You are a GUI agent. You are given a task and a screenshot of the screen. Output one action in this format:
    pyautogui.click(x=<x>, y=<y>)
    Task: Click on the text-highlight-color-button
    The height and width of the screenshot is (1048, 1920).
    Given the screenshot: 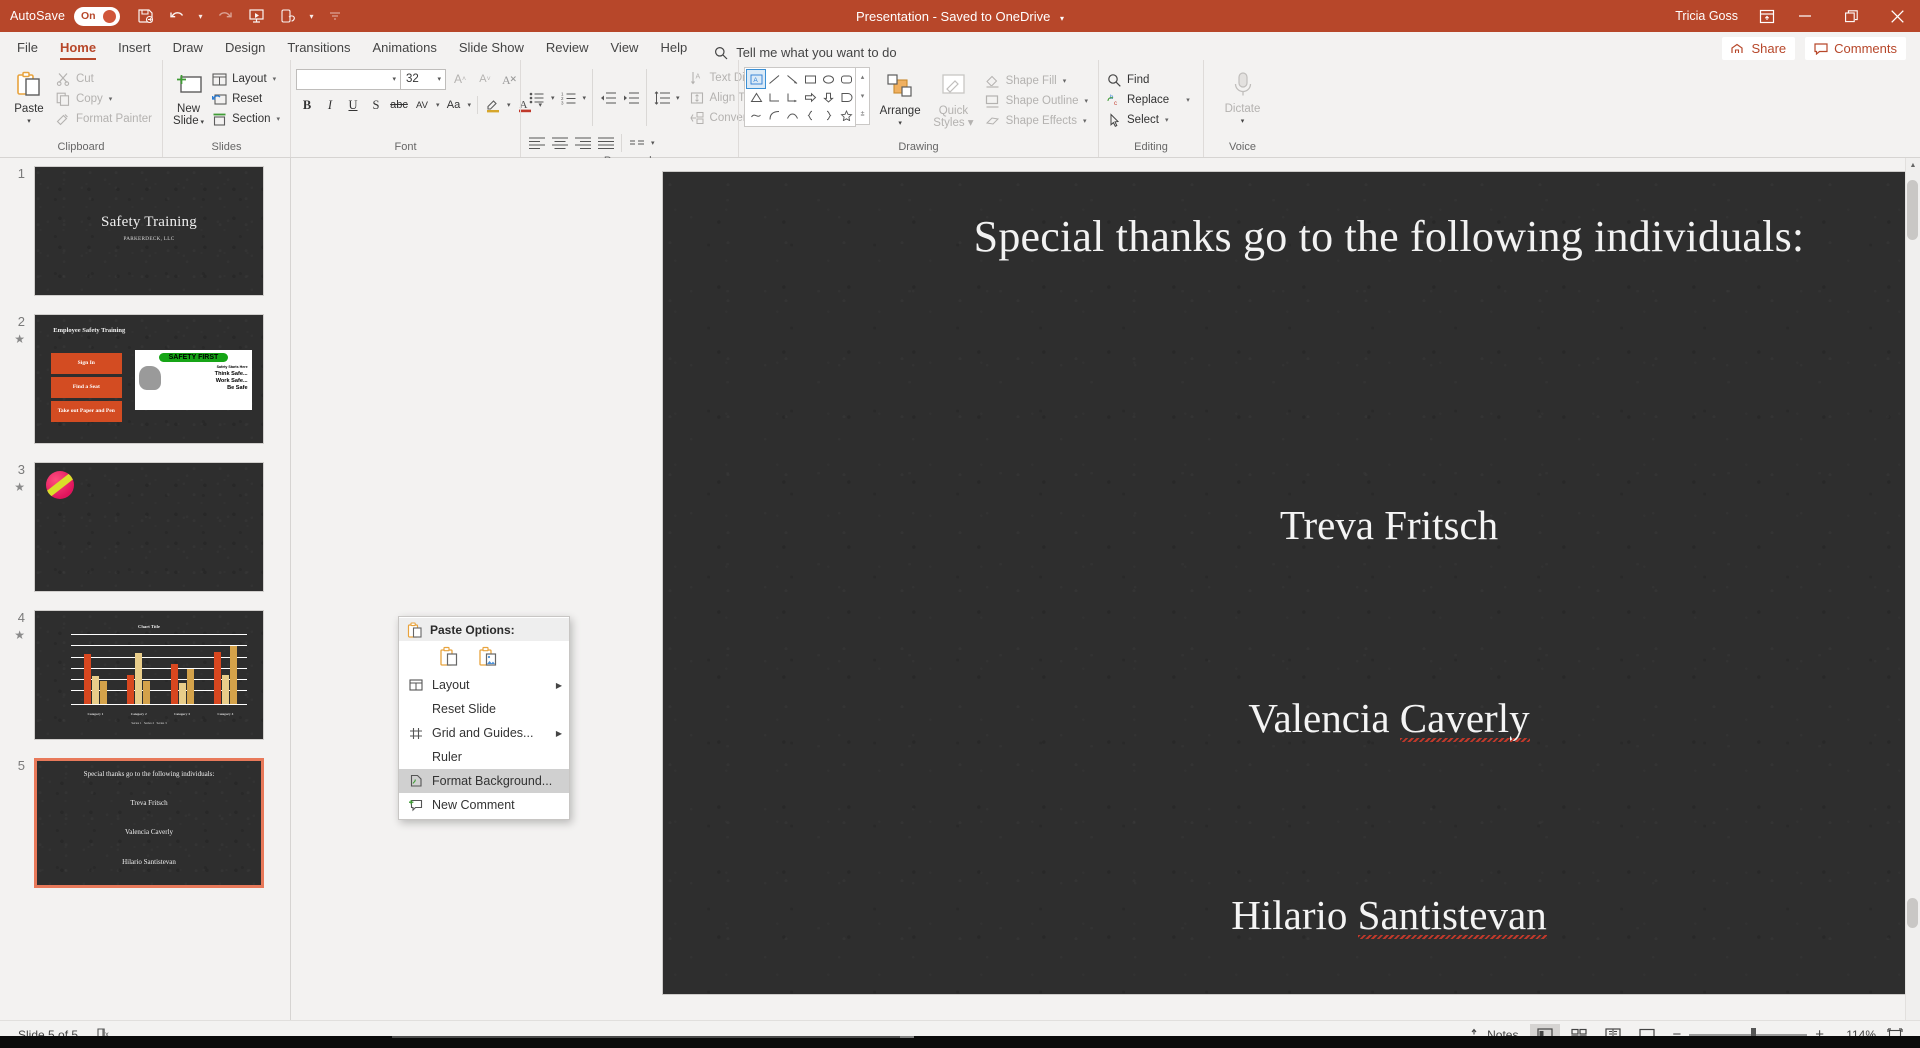 What is the action you would take?
    pyautogui.click(x=493, y=105)
    